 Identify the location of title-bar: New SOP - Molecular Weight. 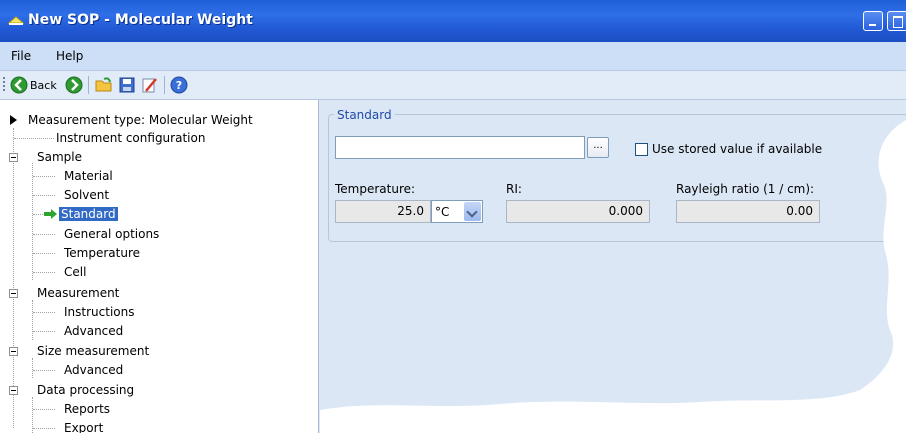
(453, 21).